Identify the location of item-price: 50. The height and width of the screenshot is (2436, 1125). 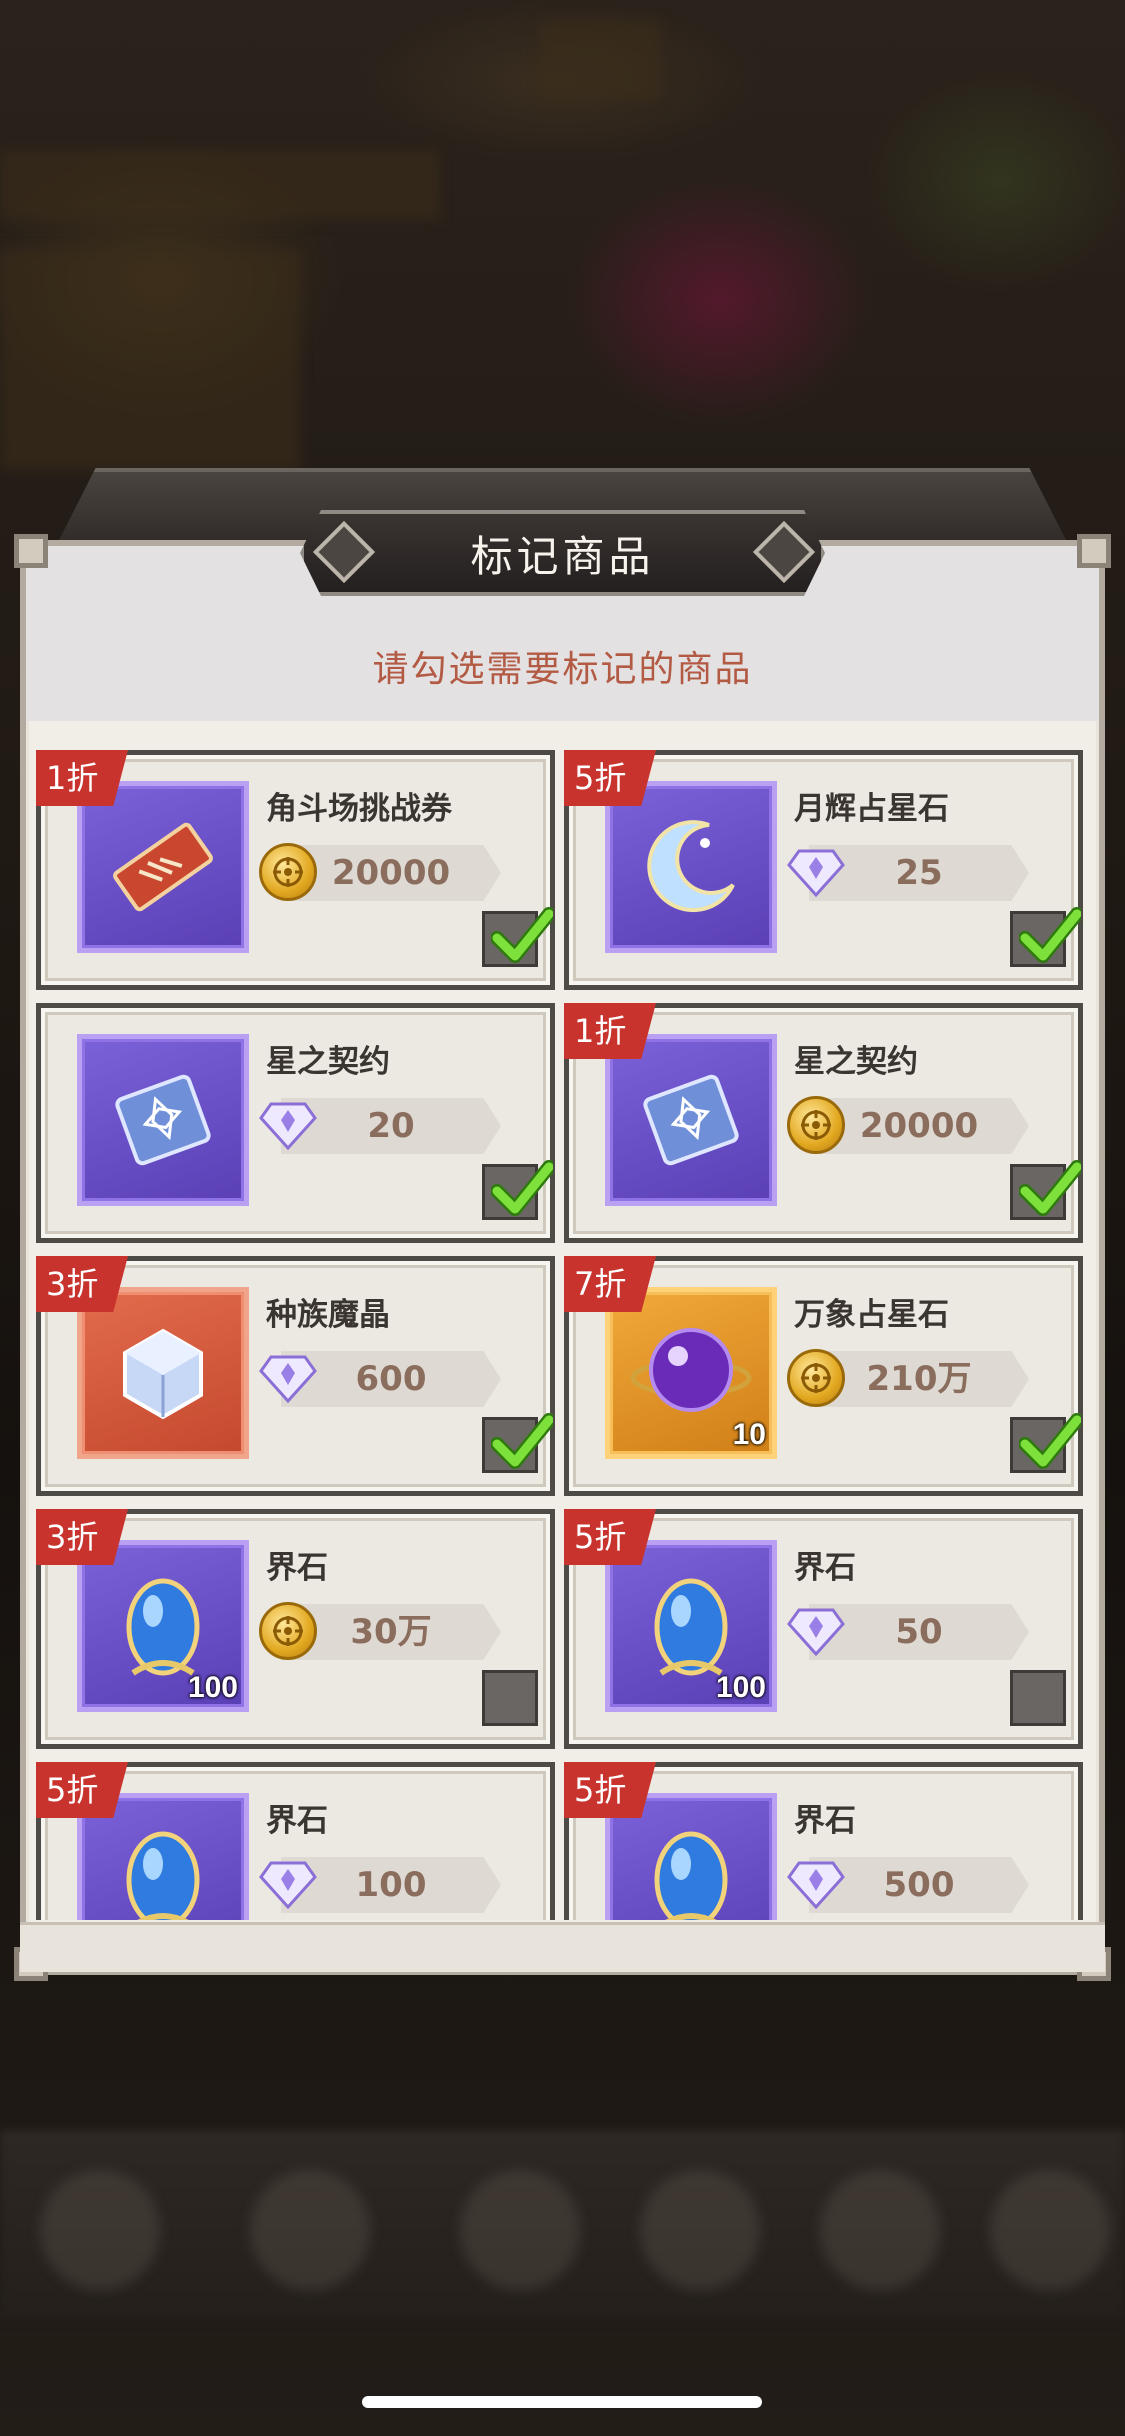
(919, 1632).